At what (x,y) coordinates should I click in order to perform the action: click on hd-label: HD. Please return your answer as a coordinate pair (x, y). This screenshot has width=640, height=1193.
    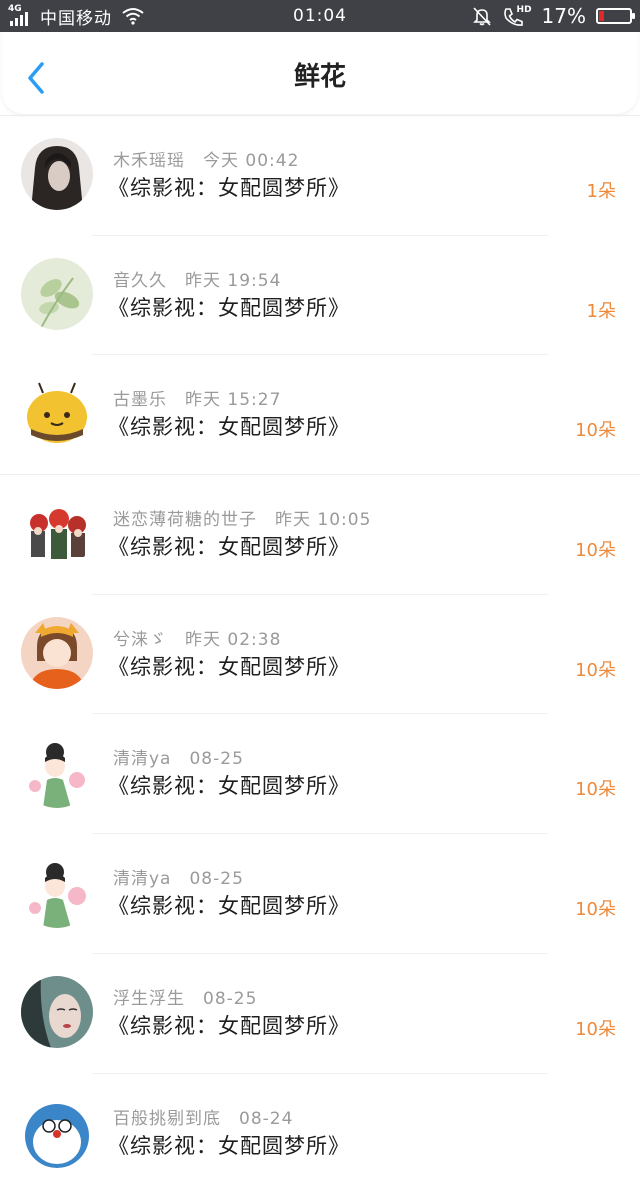
    Looking at the image, I should click on (524, 10).